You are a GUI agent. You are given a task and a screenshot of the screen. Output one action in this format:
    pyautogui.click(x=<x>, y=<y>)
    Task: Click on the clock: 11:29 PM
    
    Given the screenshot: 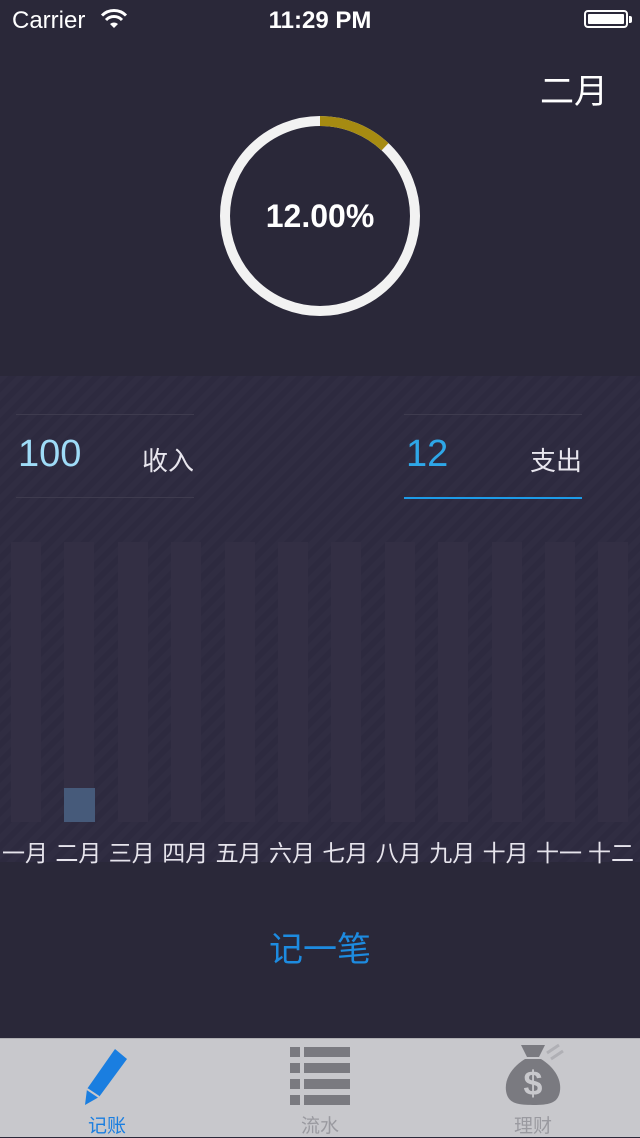 What is the action you would take?
    pyautogui.click(x=320, y=20)
    